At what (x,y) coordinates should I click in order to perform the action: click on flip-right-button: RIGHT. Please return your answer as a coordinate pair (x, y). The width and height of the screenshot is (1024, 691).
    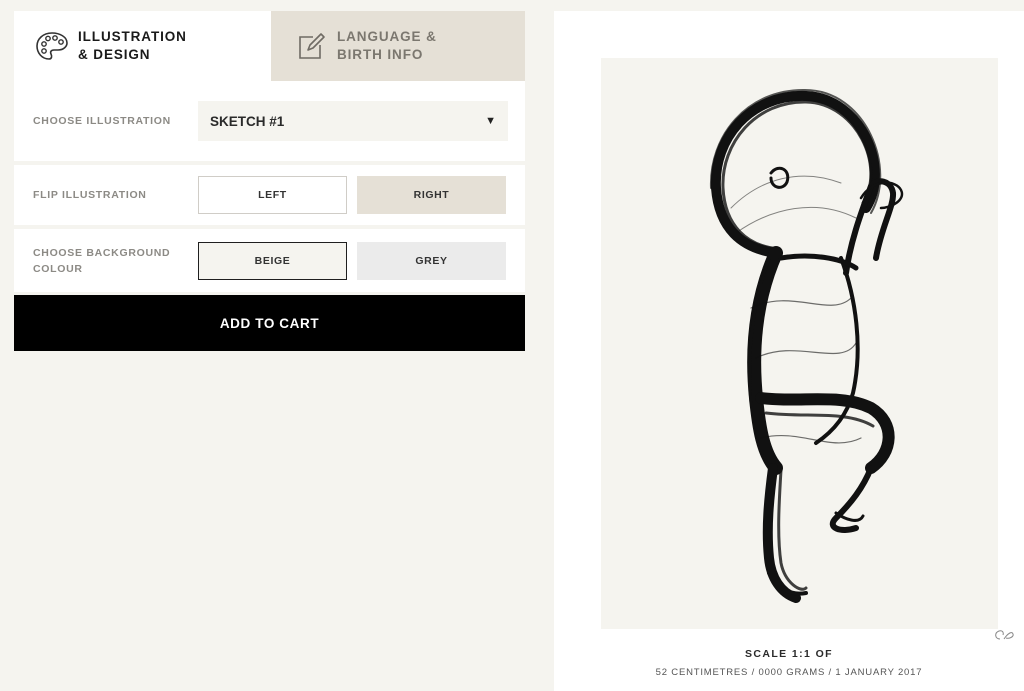
    Looking at the image, I should click on (431, 195).